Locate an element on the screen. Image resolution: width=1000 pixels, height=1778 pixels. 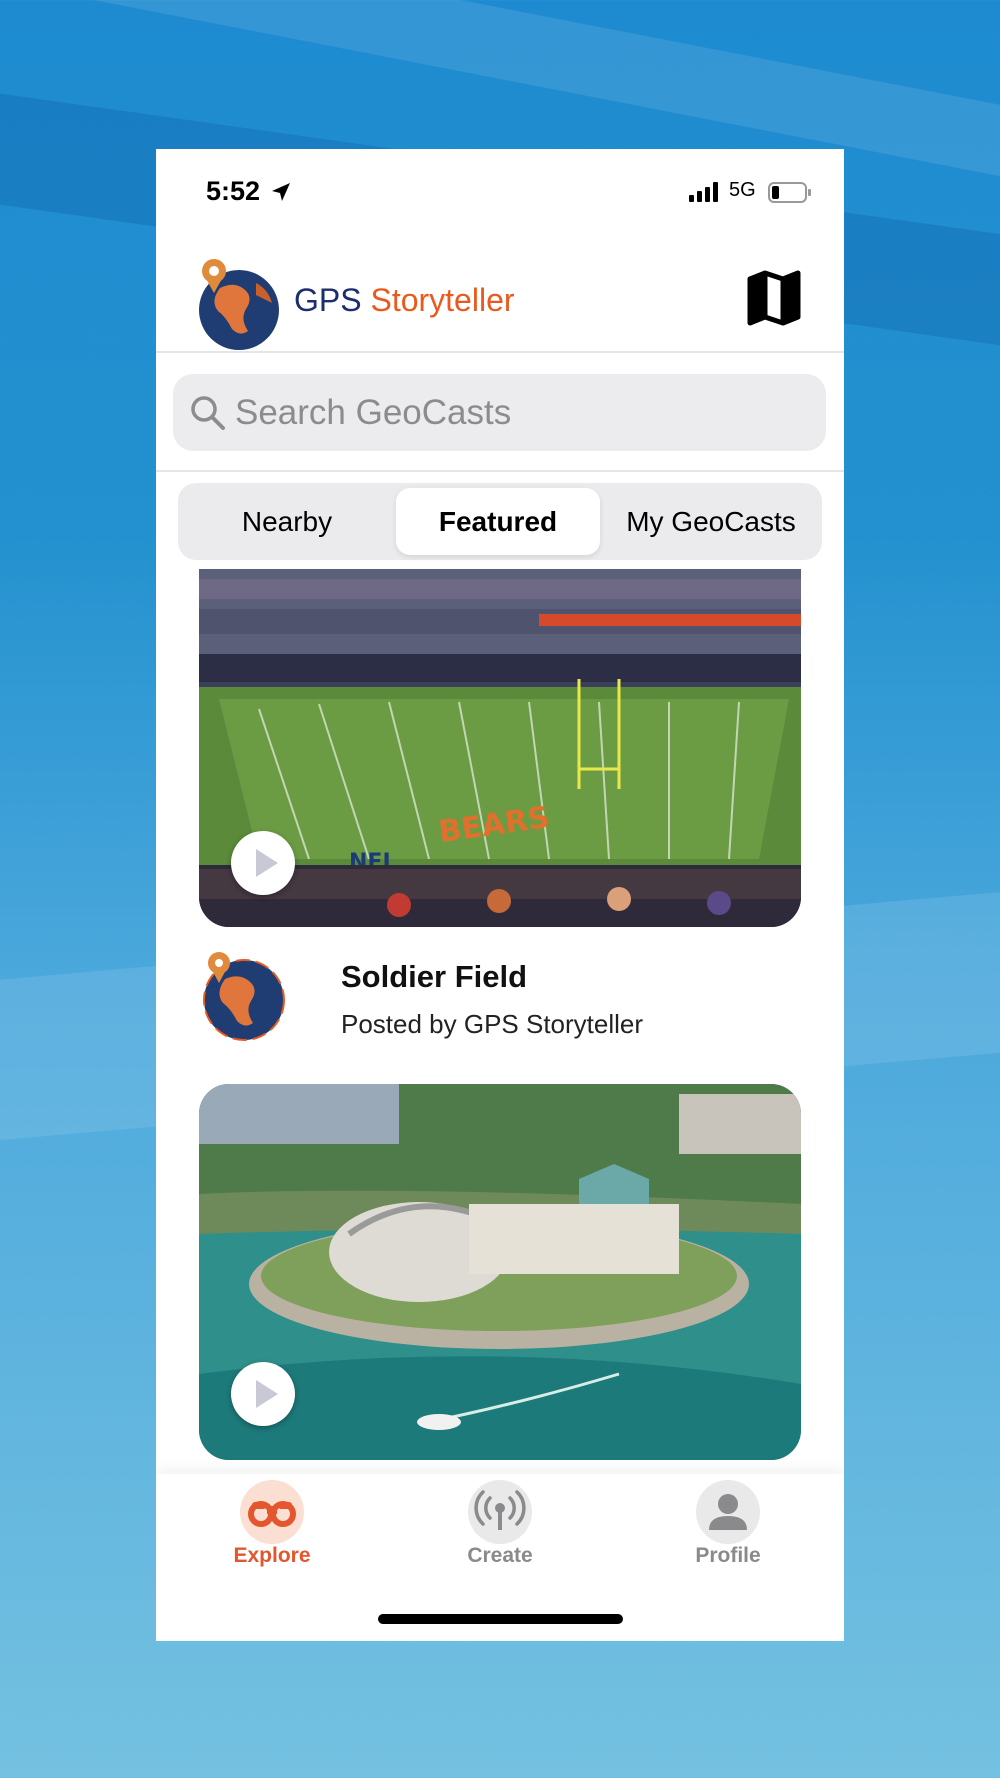
tab-create-label: Create is located at coordinates (500, 1555).